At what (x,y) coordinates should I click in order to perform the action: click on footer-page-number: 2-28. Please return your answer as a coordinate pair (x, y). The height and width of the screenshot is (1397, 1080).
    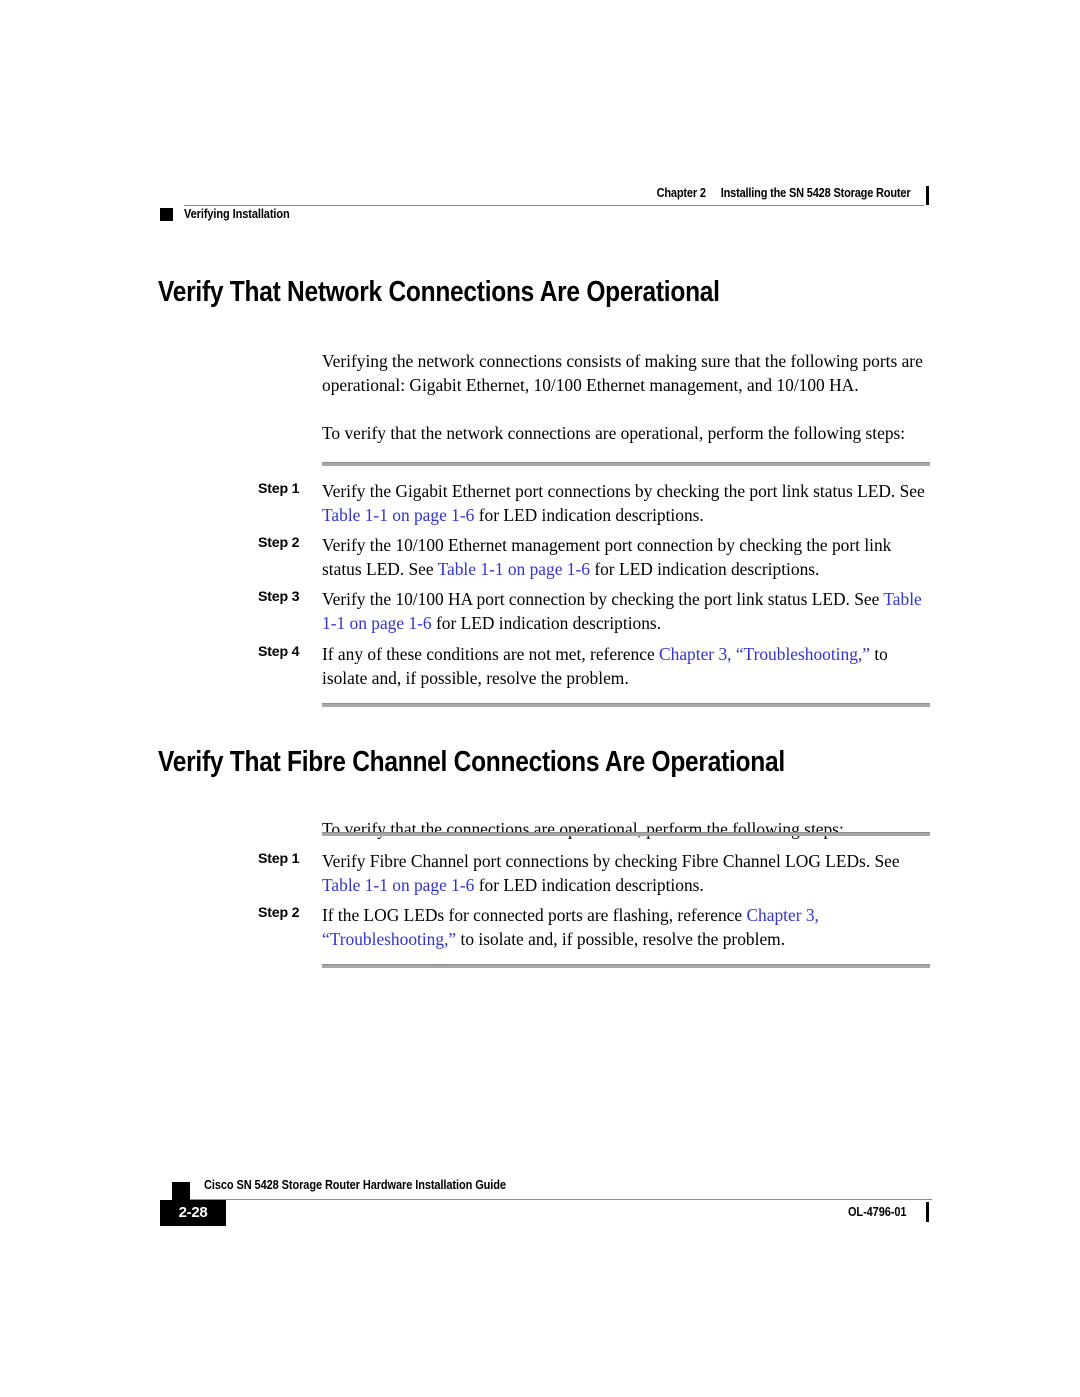
    Looking at the image, I should click on (193, 1212).